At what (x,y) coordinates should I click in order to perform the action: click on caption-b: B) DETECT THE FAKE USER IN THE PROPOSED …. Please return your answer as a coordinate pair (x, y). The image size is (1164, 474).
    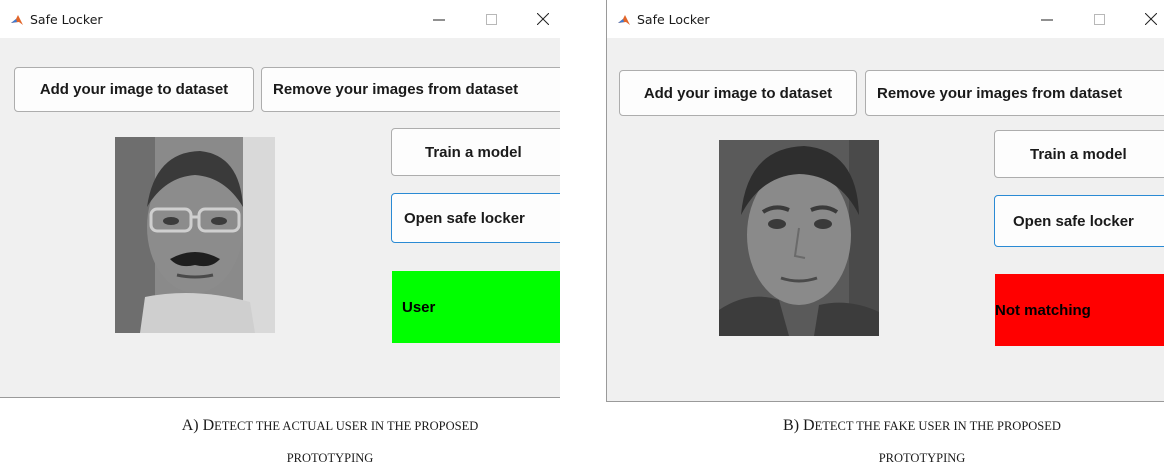
    Looking at the image, I should click on (922, 442).